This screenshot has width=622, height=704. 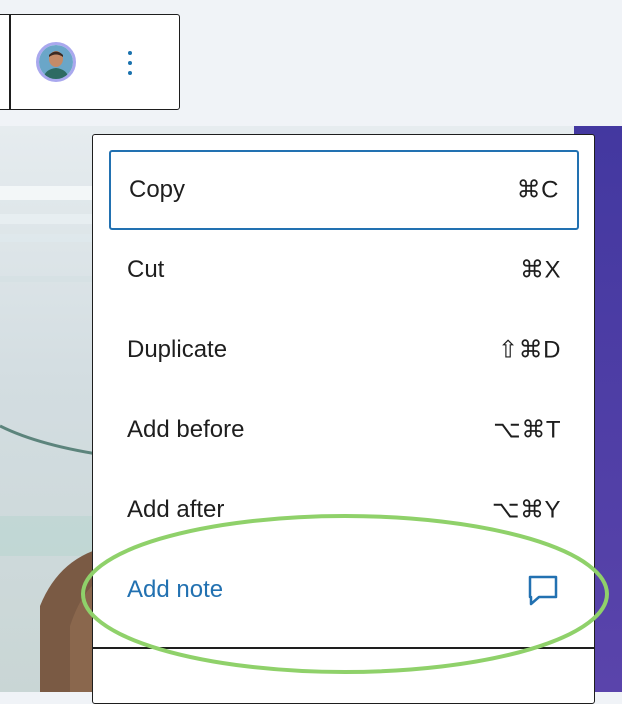 I want to click on menu-item-add-after: Add after ⌥⌘Y, so click(x=344, y=510).